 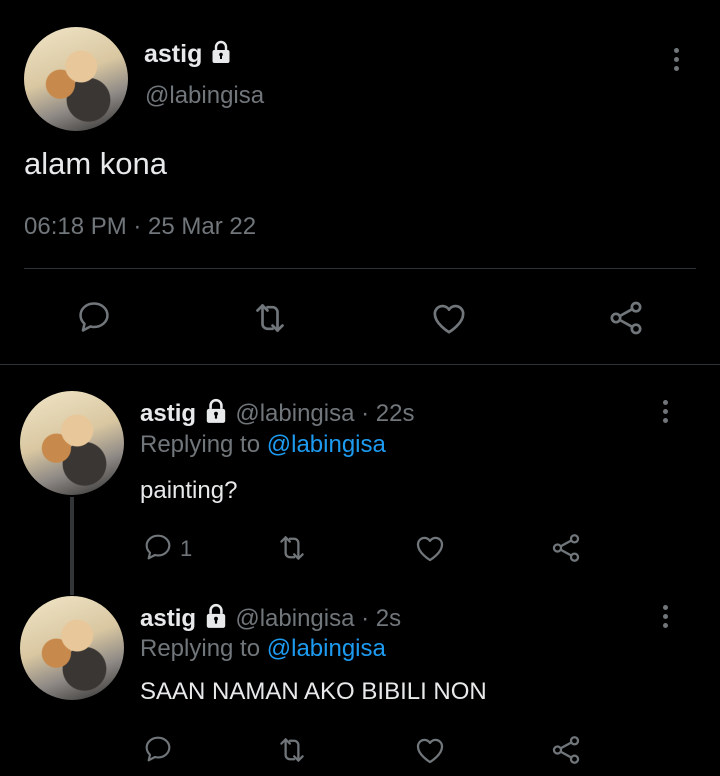 I want to click on tweet-text: alam kona, so click(x=96, y=163).